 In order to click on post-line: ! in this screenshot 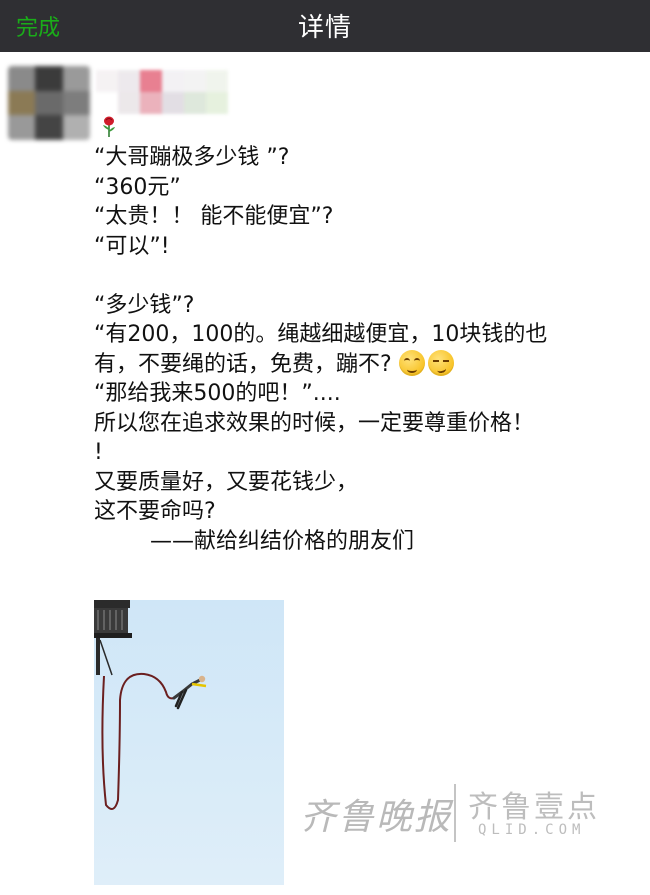, I will do `click(98, 452)`.